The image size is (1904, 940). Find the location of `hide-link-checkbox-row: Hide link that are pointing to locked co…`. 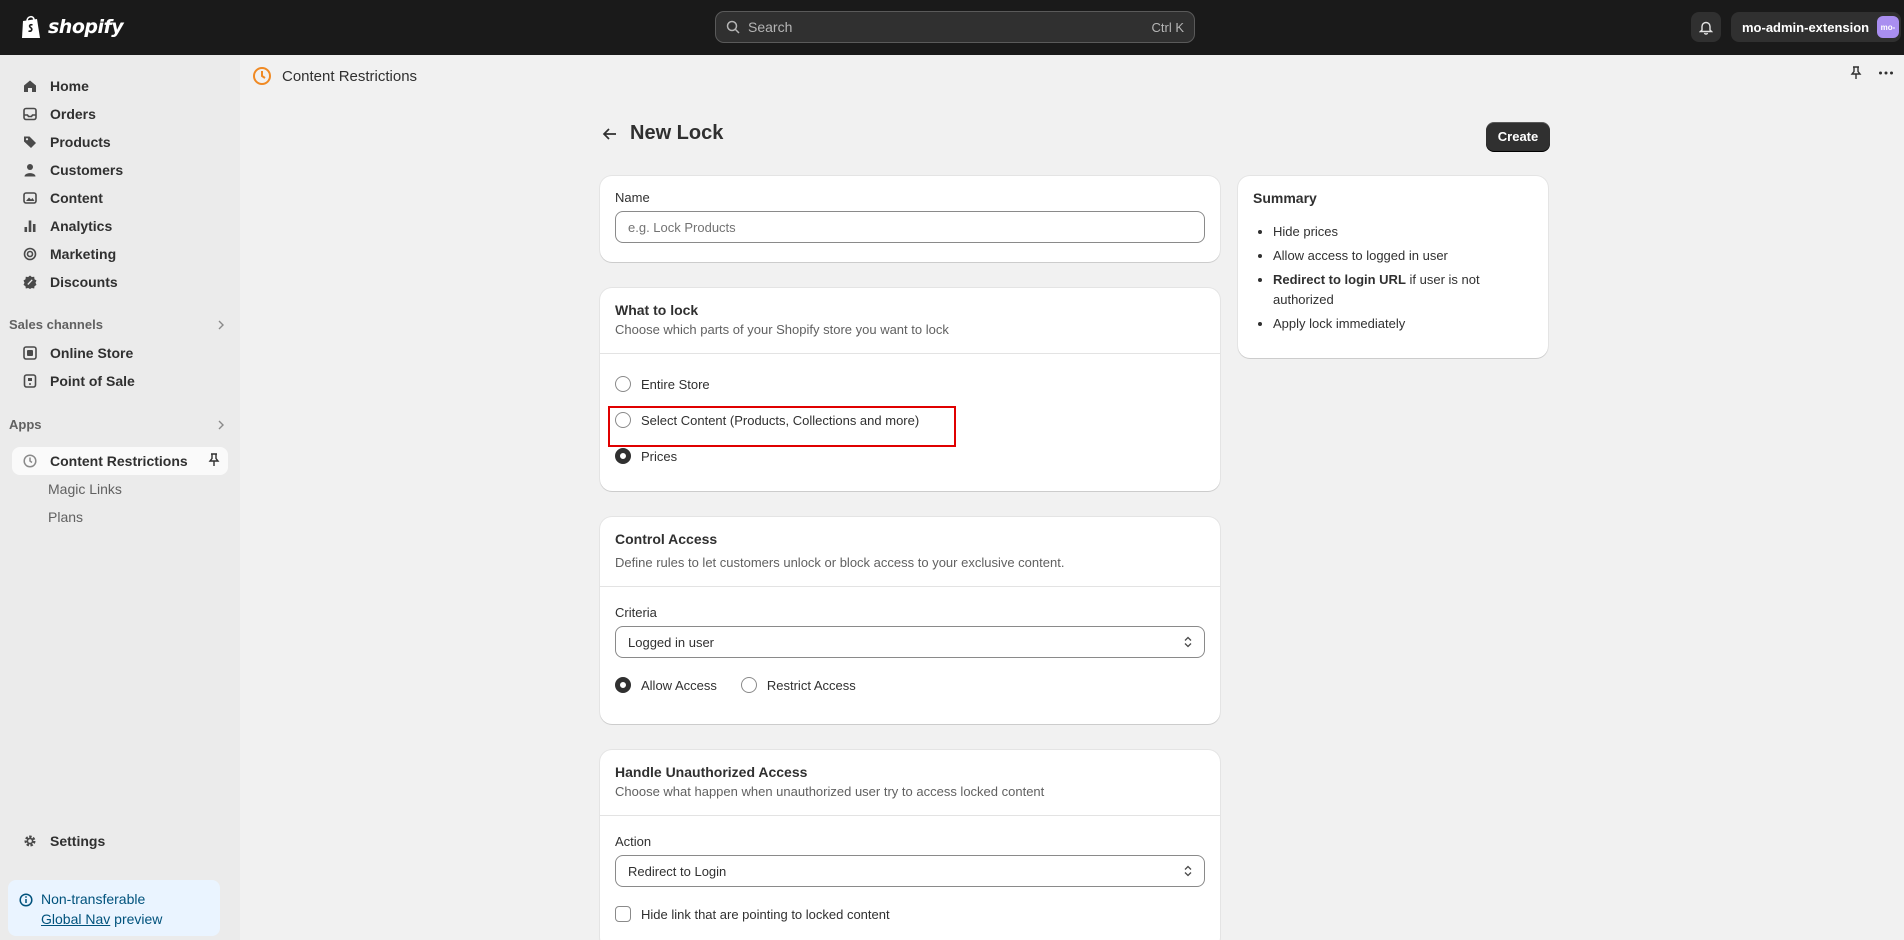

hide-link-checkbox-row: Hide link that are pointing to locked co… is located at coordinates (910, 914).